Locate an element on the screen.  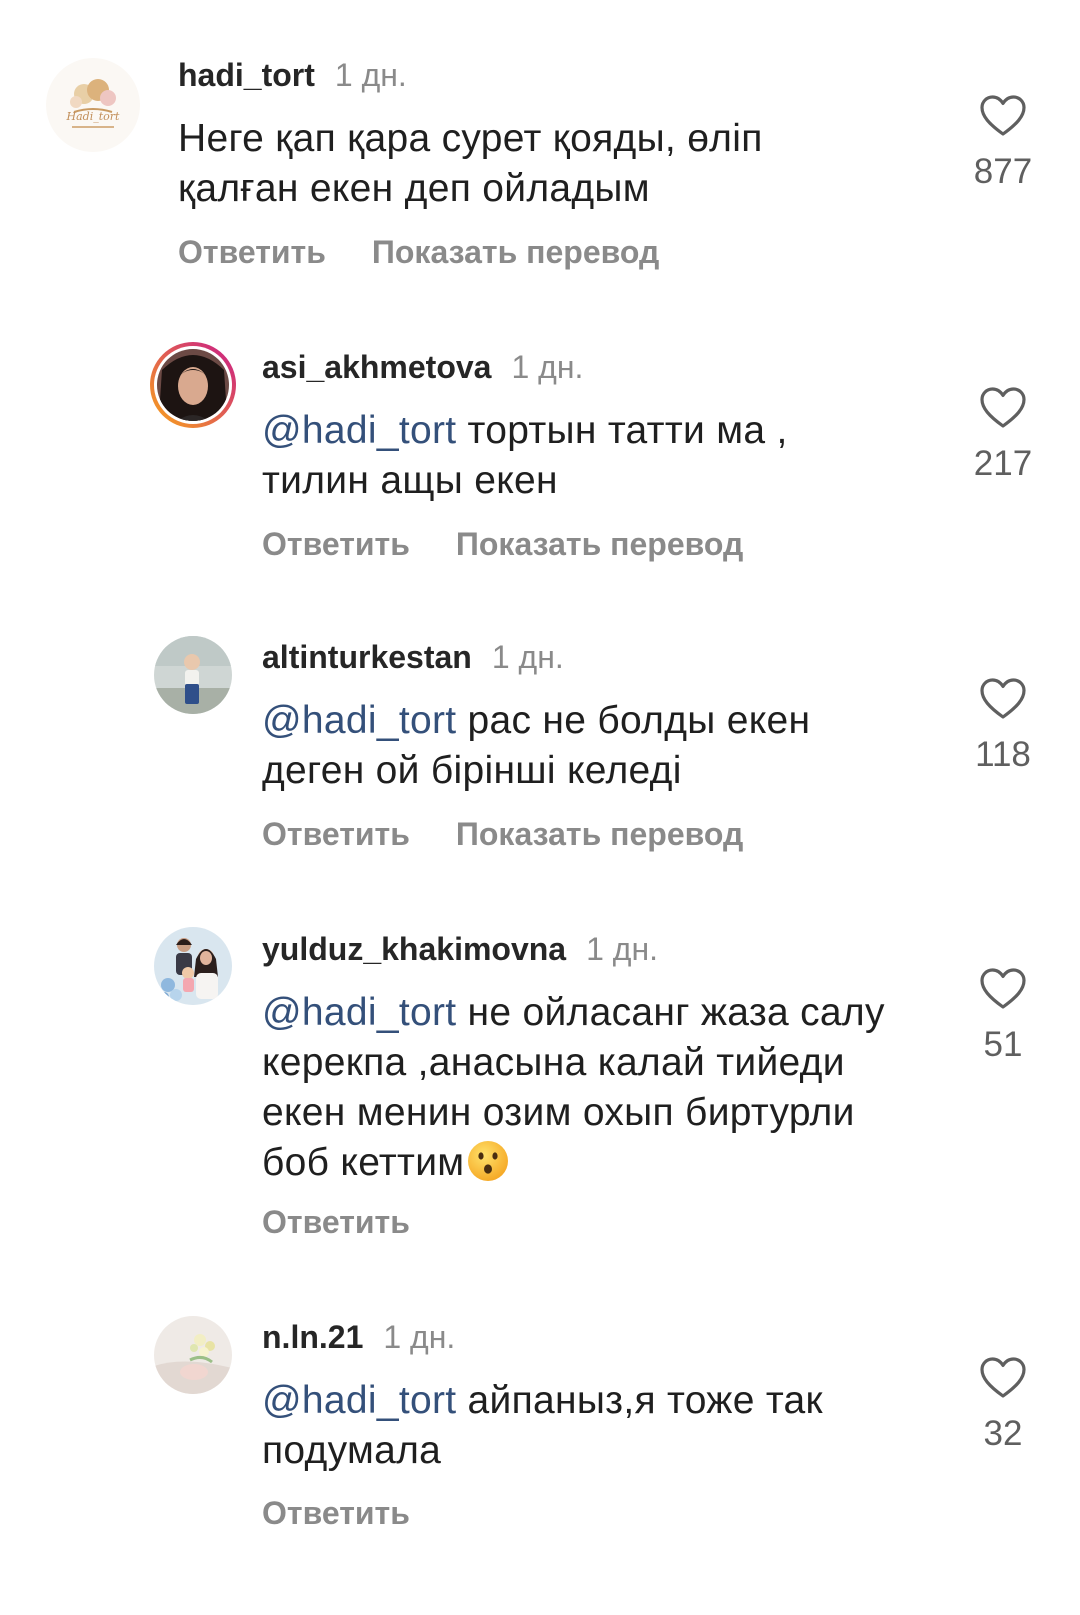
like-count: 51 is located at coordinates (1003, 1044).